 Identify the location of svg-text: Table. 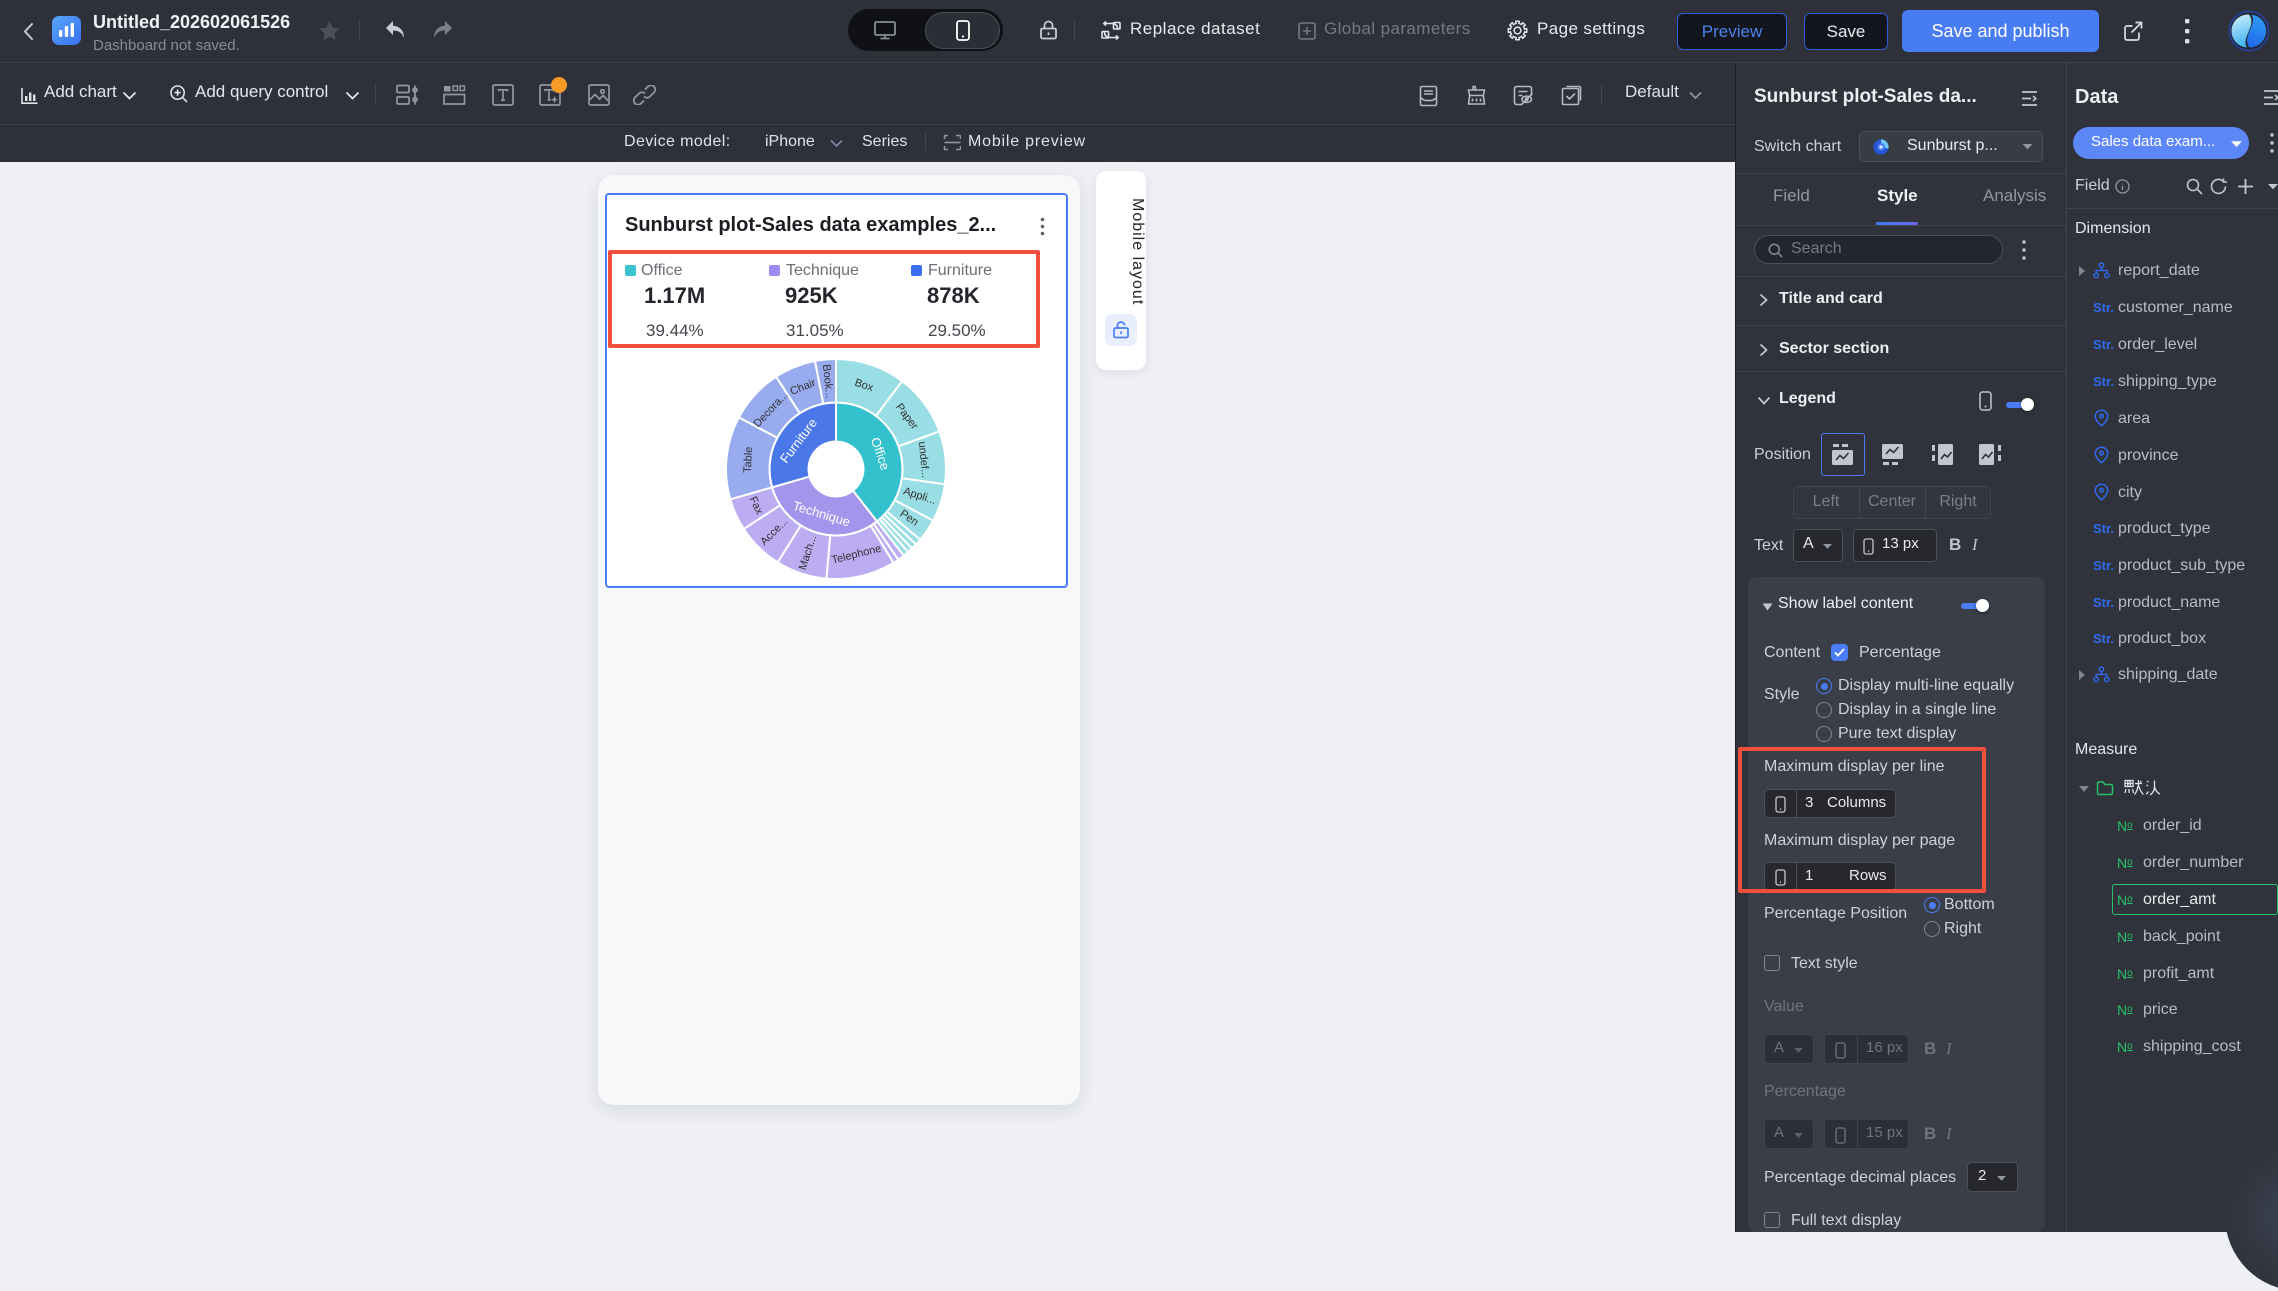
(748, 459).